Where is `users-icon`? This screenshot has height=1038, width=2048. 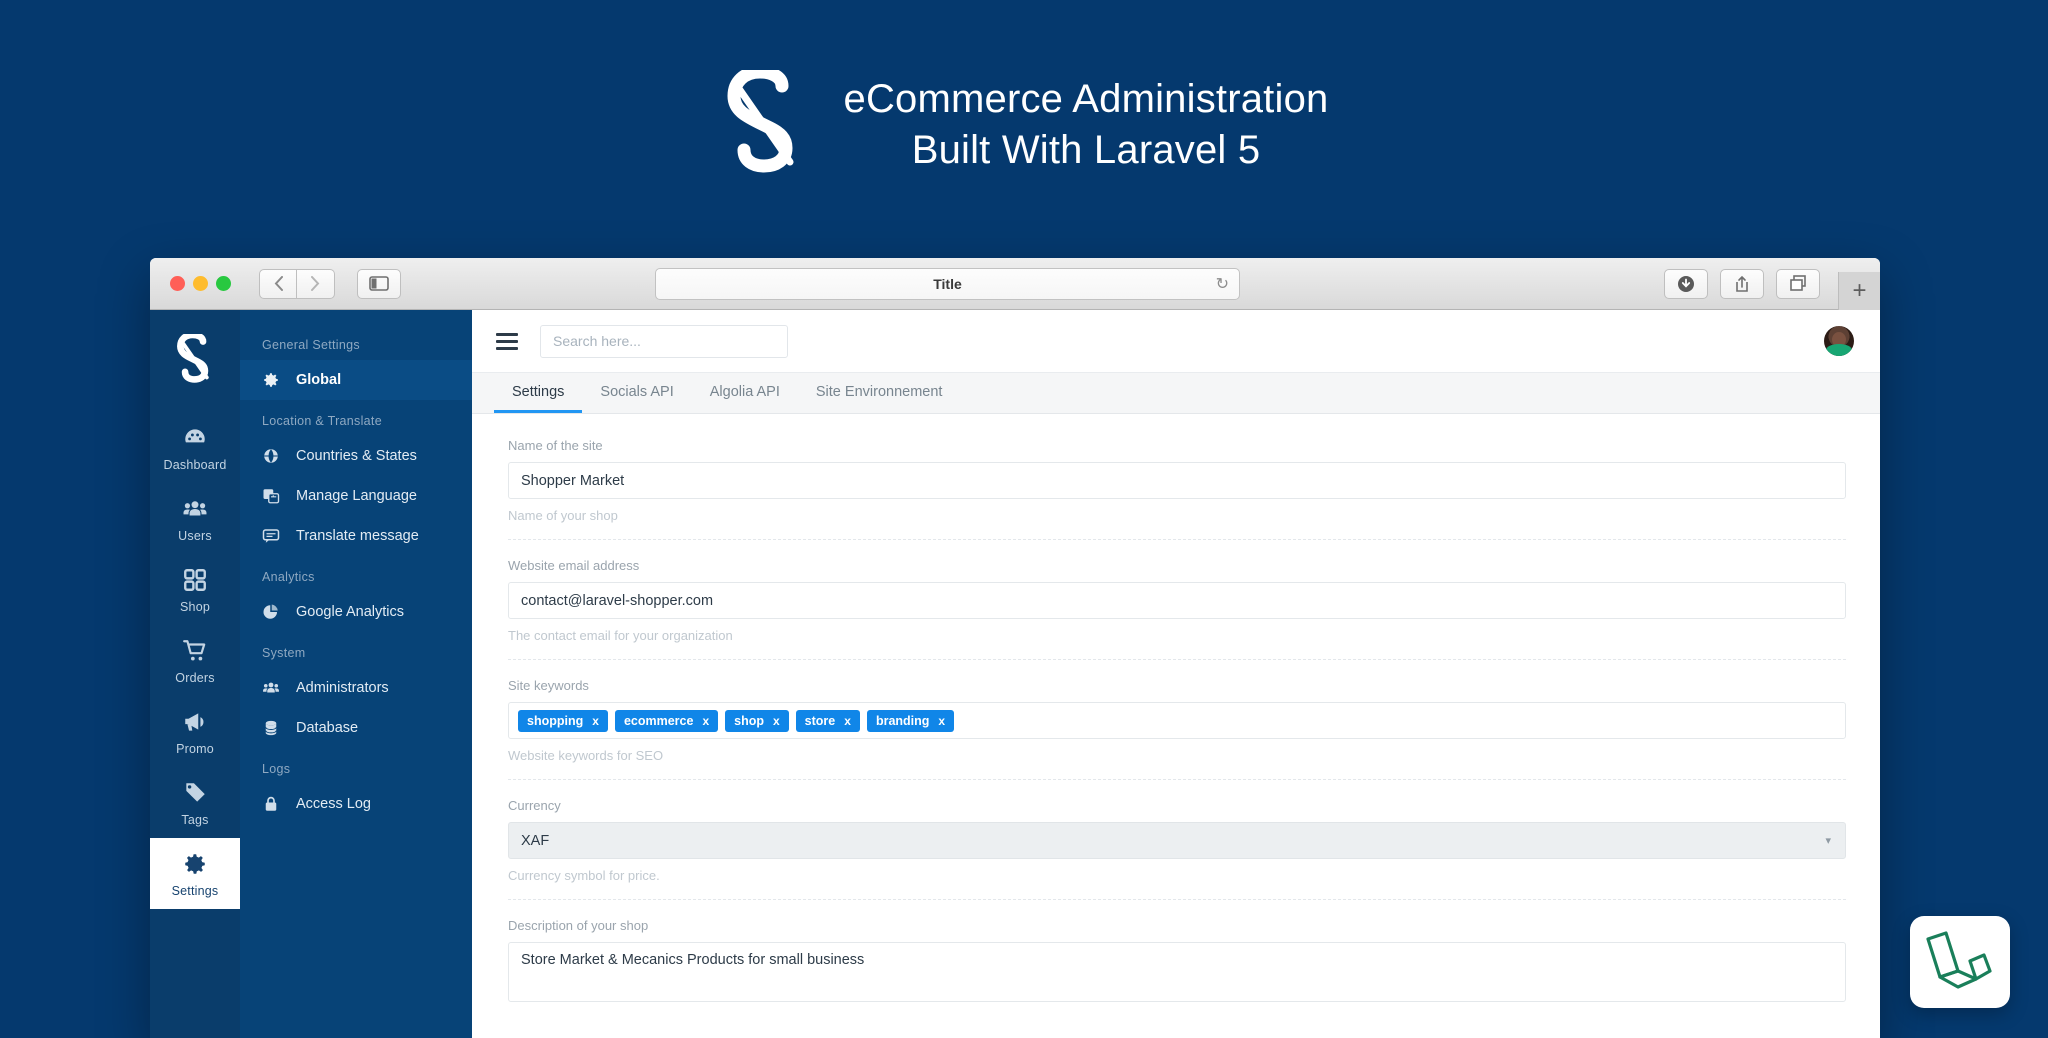 users-icon is located at coordinates (271, 688).